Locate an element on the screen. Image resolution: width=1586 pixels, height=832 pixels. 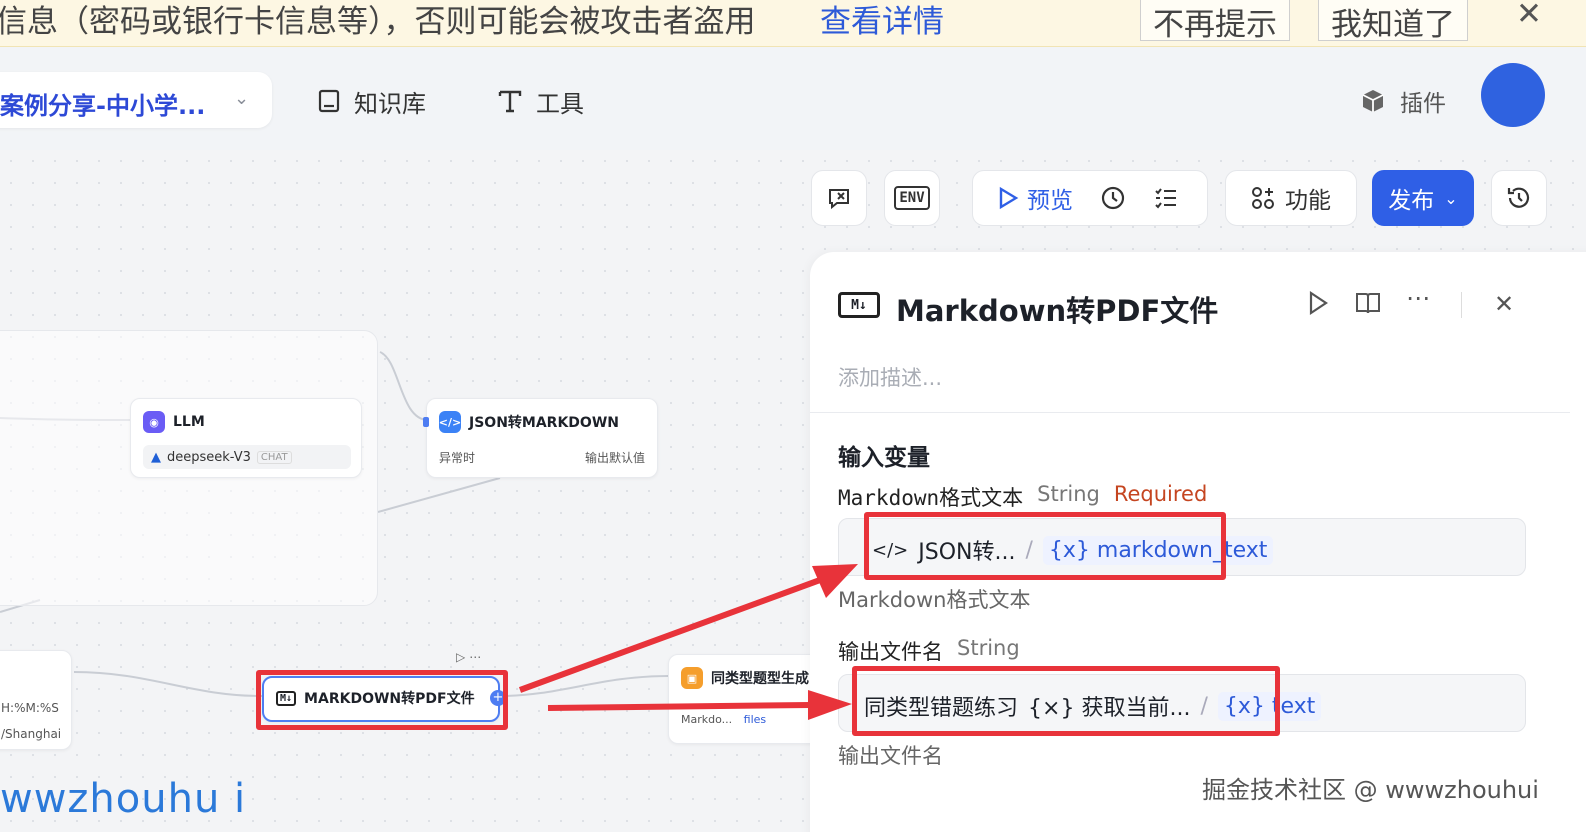
nav-plugins: 插件 is located at coordinates (1403, 101).